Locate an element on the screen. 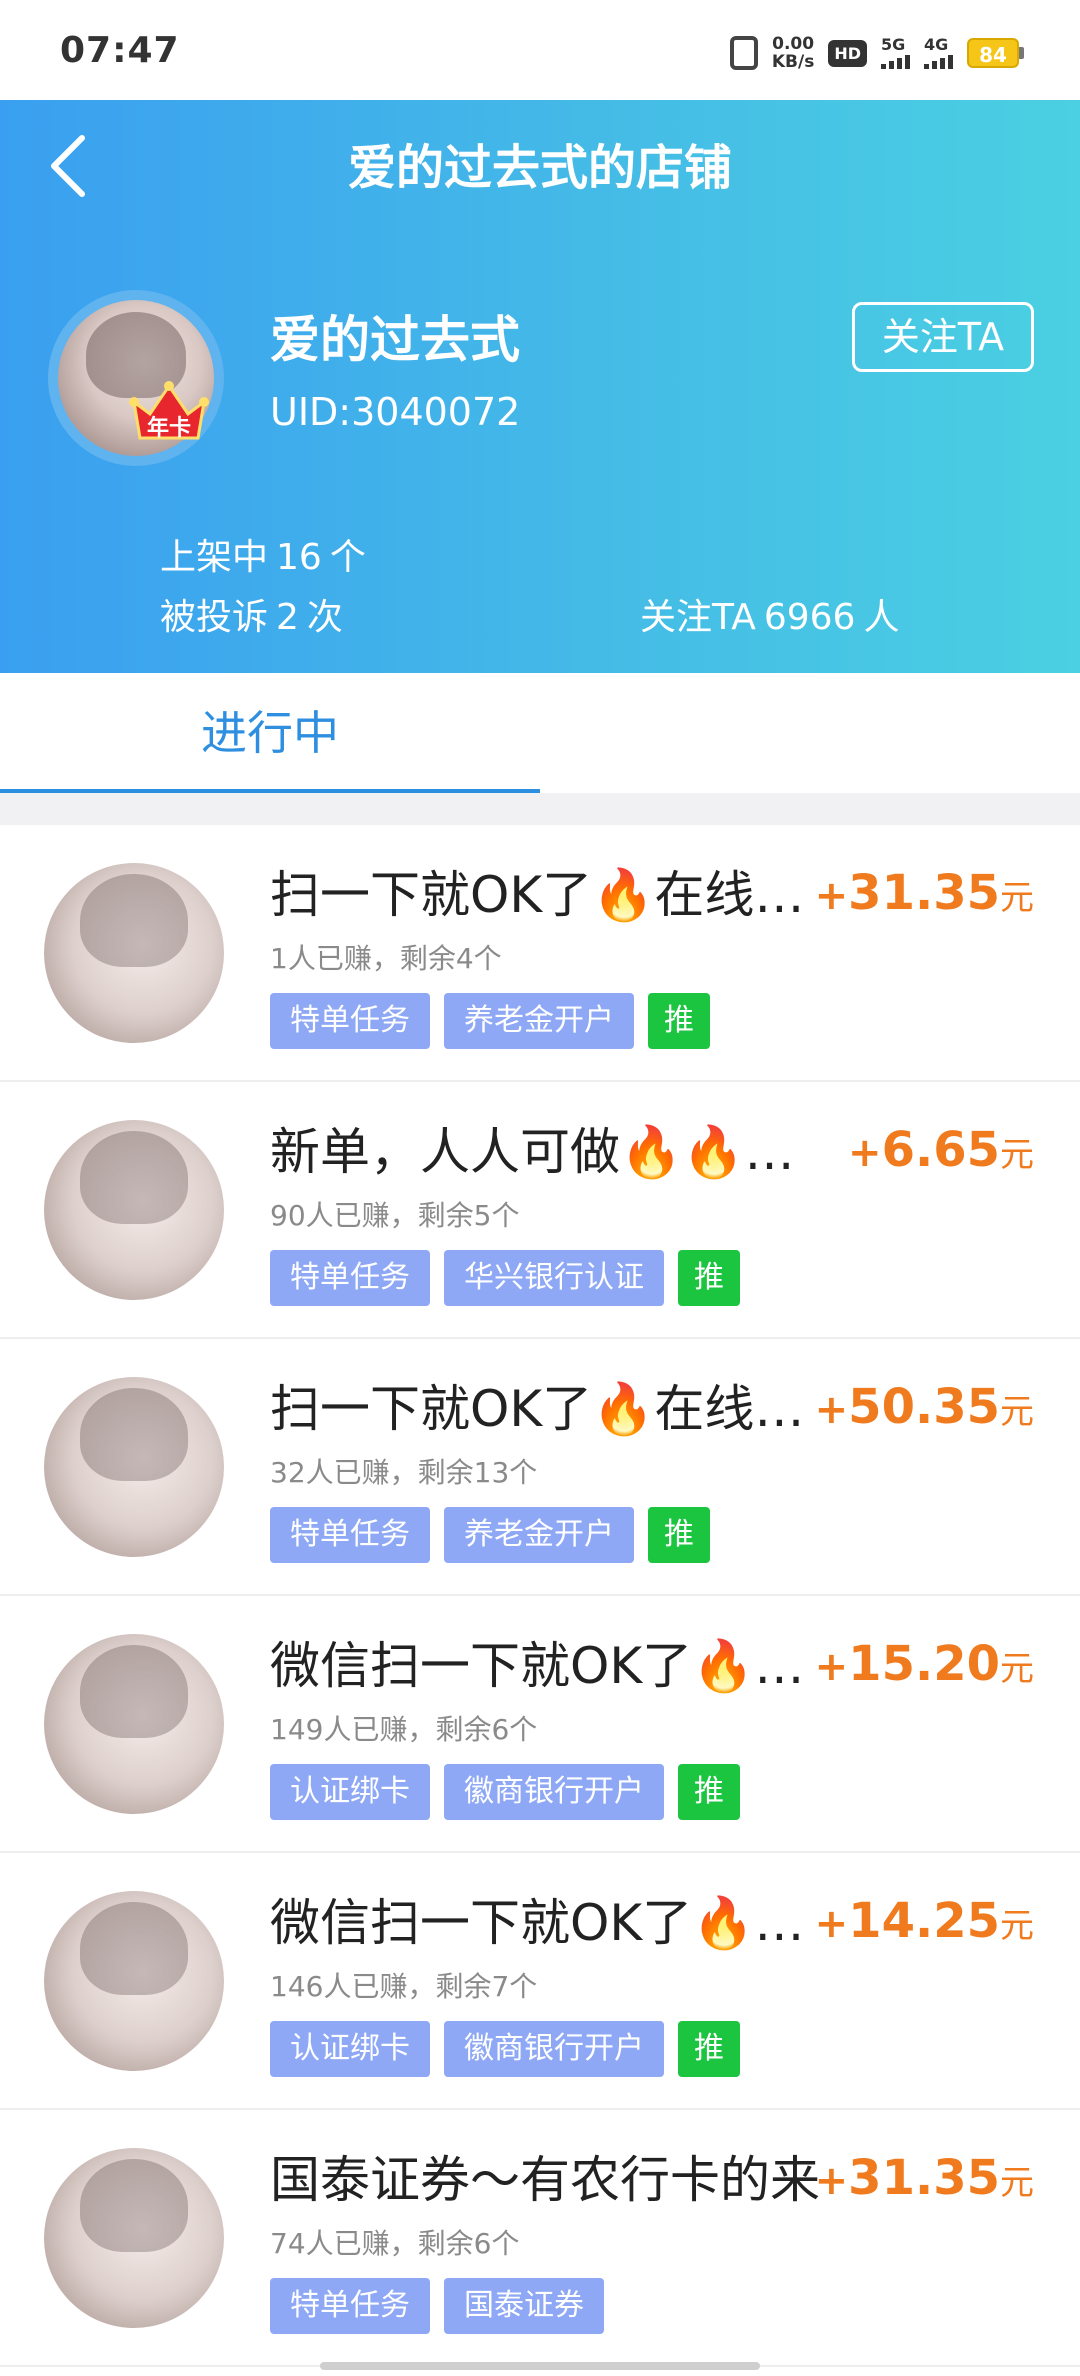  listed-count: 上架中 16 个 is located at coordinates (263, 554).